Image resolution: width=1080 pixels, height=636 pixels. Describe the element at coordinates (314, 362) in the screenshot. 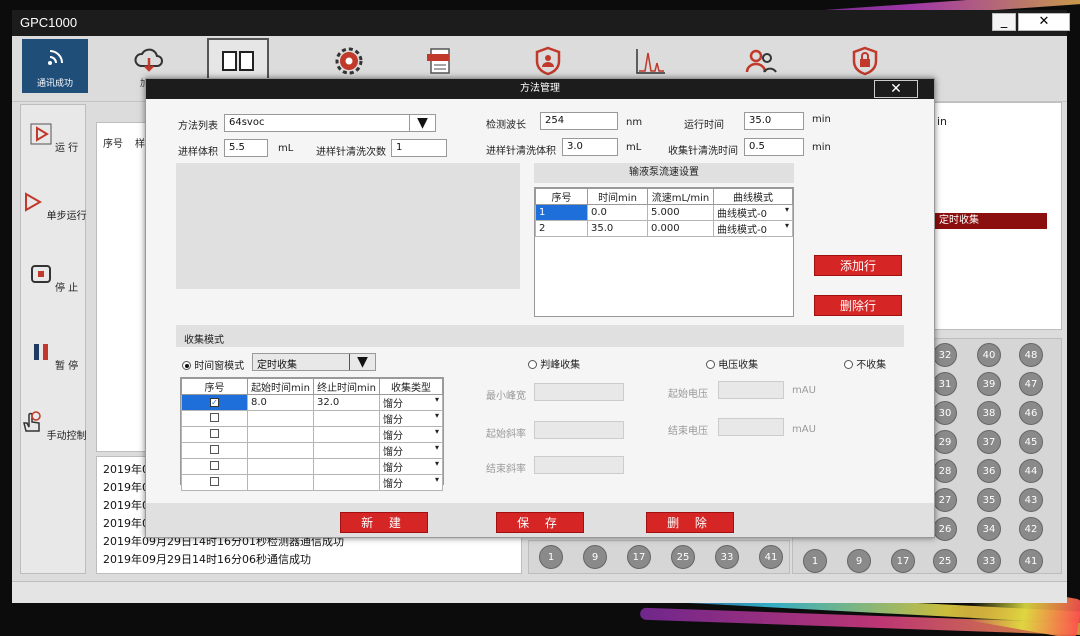

I see `time-window-select: 定时收集 ▼` at that location.